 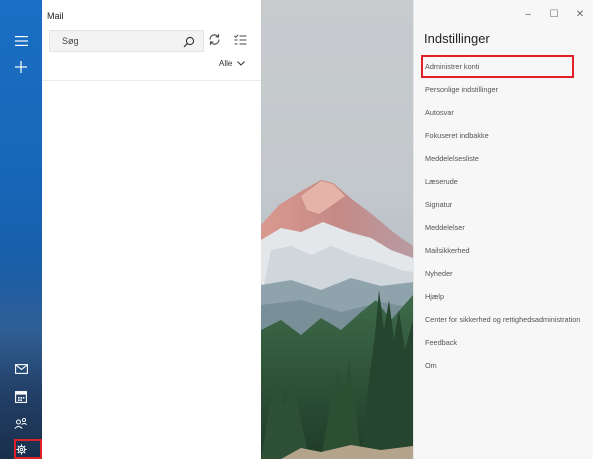 I want to click on settings-item-signature: Signatur, so click(x=503, y=204).